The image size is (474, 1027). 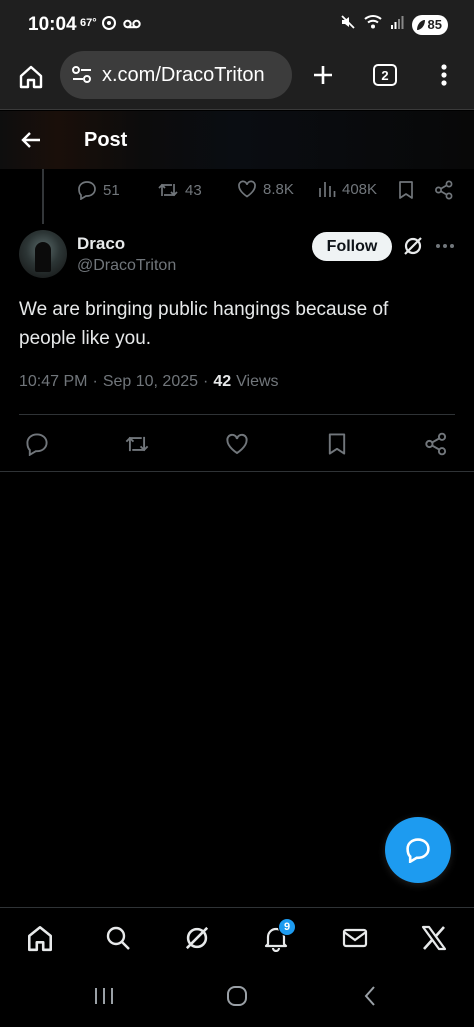 What do you see at coordinates (222, 381) in the screenshot?
I see `views-count: 42` at bounding box center [222, 381].